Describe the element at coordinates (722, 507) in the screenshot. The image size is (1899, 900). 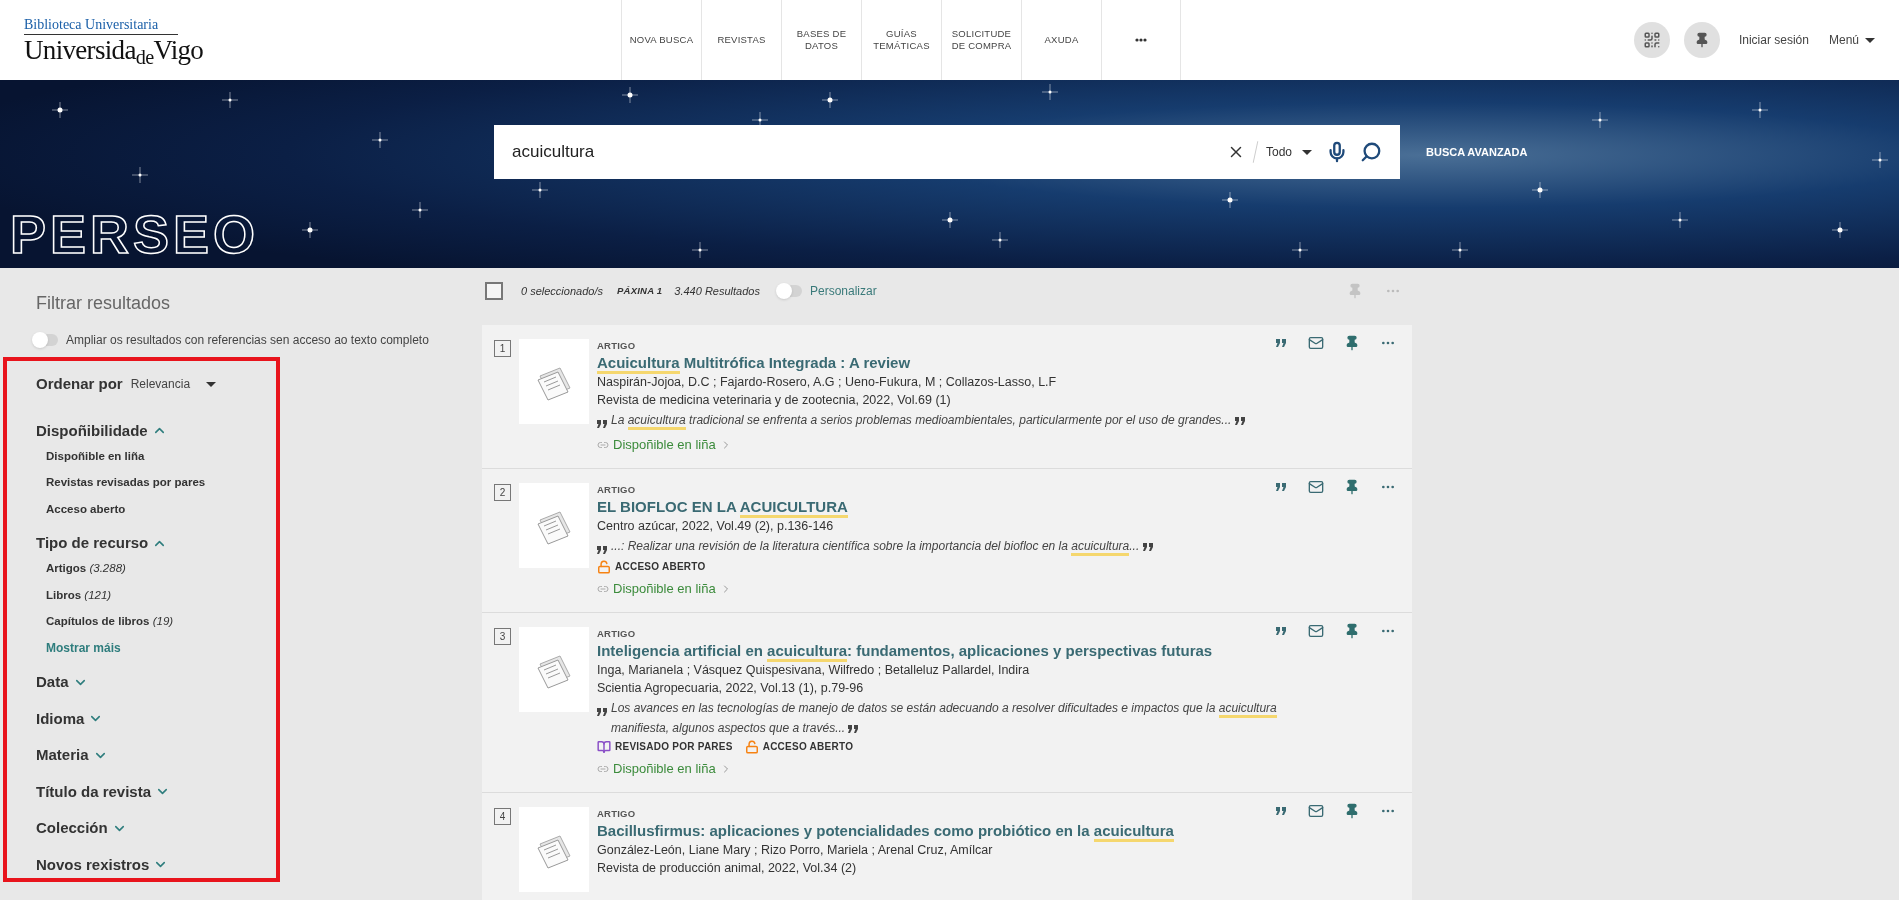
I see `result-title: EL BIOFLOC EN LA ACUICULTURA` at that location.